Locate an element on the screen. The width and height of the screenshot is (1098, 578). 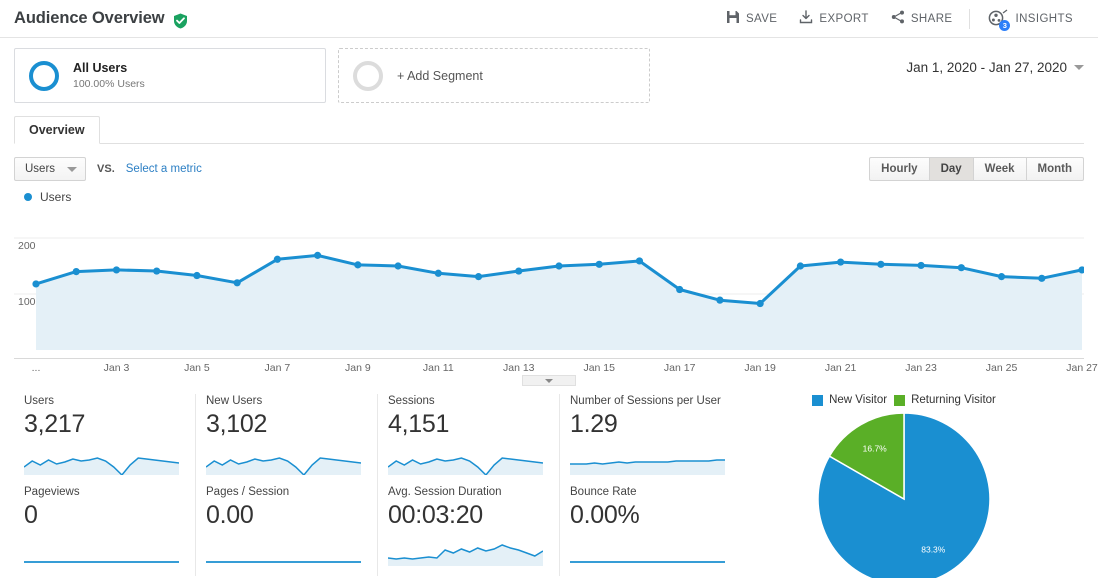
segment-ring-icon is located at coordinates (44, 75).